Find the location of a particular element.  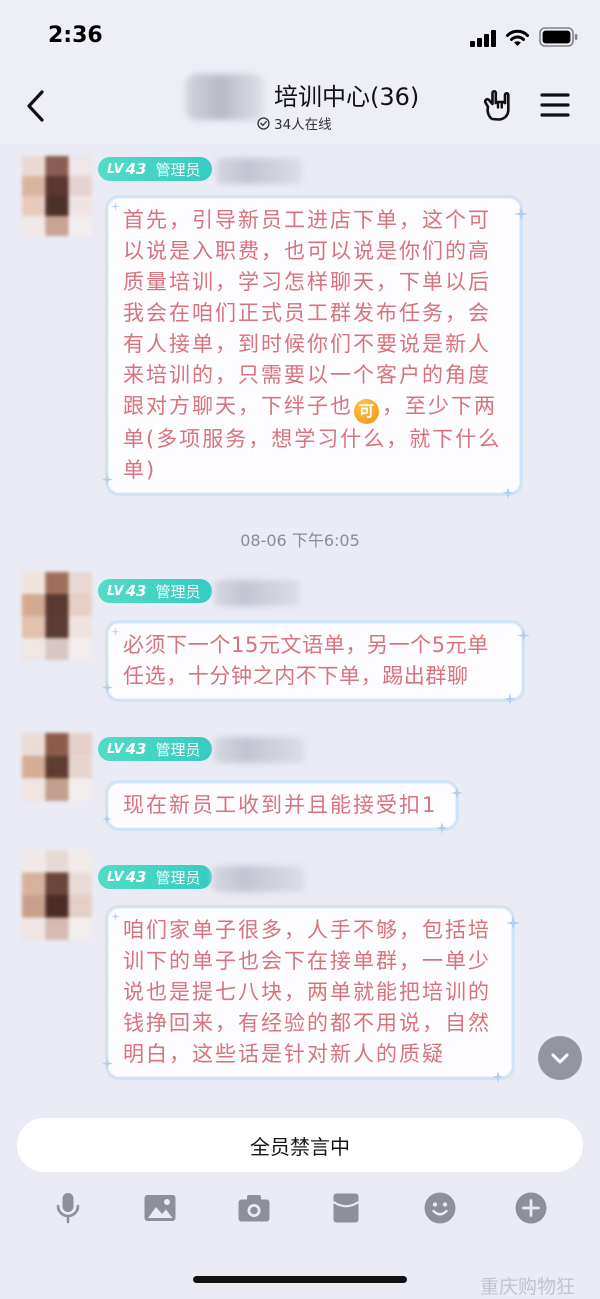

message-bubble: 现在新员工收到并且能接受扣1 is located at coordinates (282, 807).